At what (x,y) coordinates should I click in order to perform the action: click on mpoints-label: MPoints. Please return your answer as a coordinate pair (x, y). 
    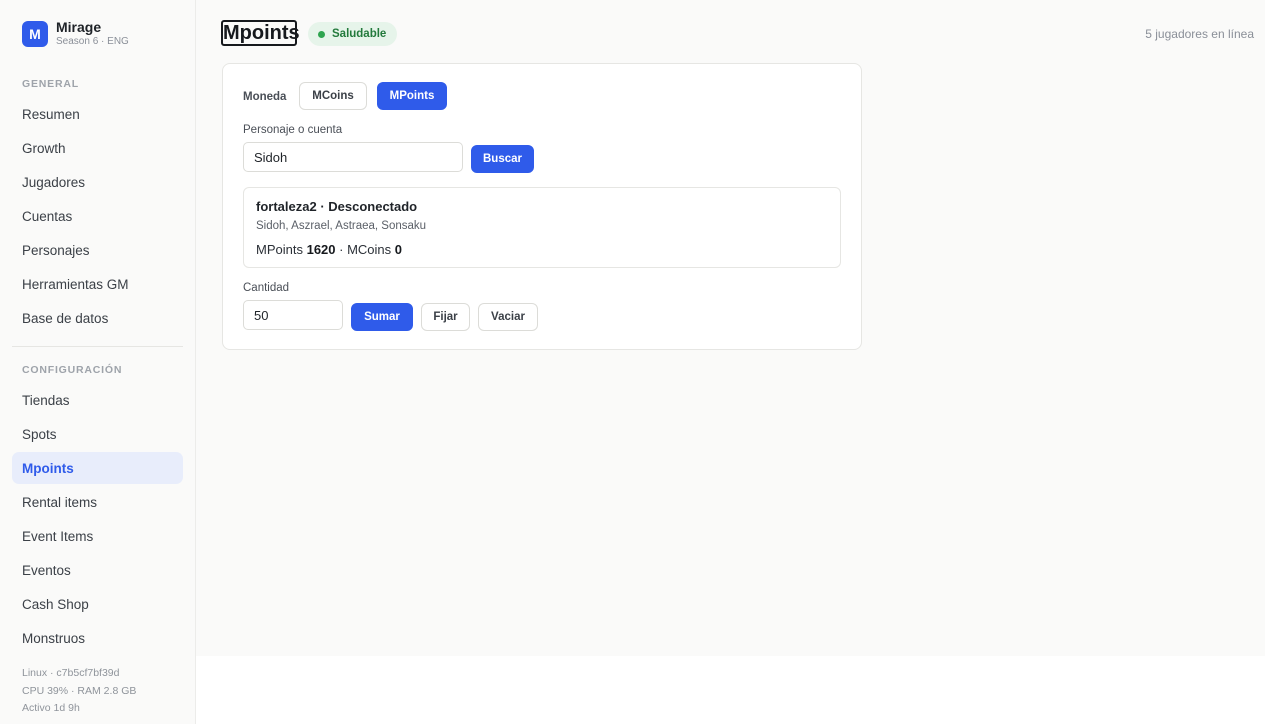
    Looking at the image, I should click on (279, 249).